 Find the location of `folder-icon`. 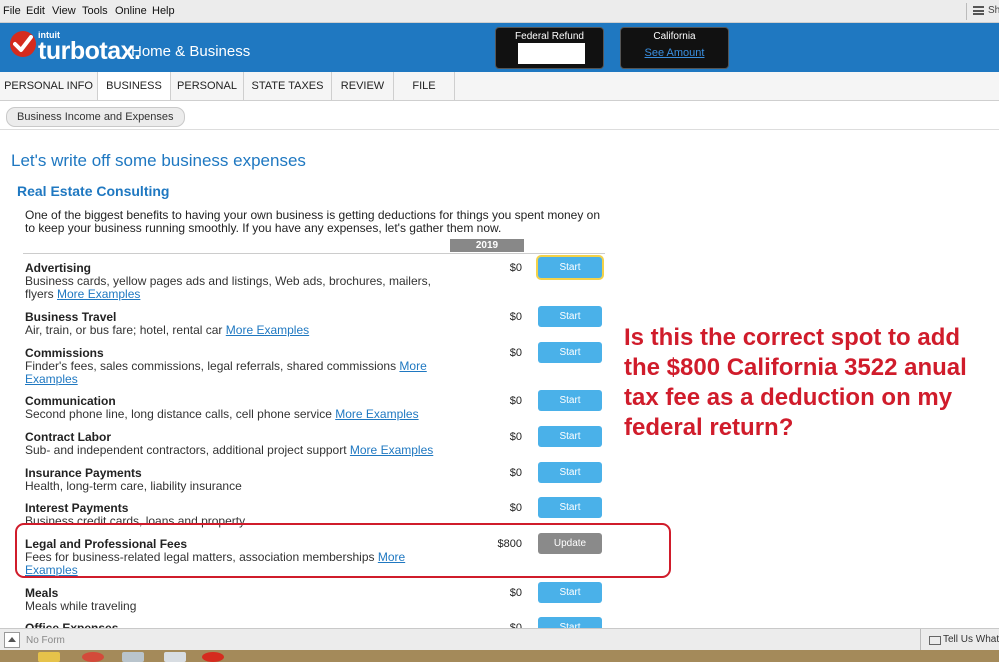

folder-icon is located at coordinates (49, 657).